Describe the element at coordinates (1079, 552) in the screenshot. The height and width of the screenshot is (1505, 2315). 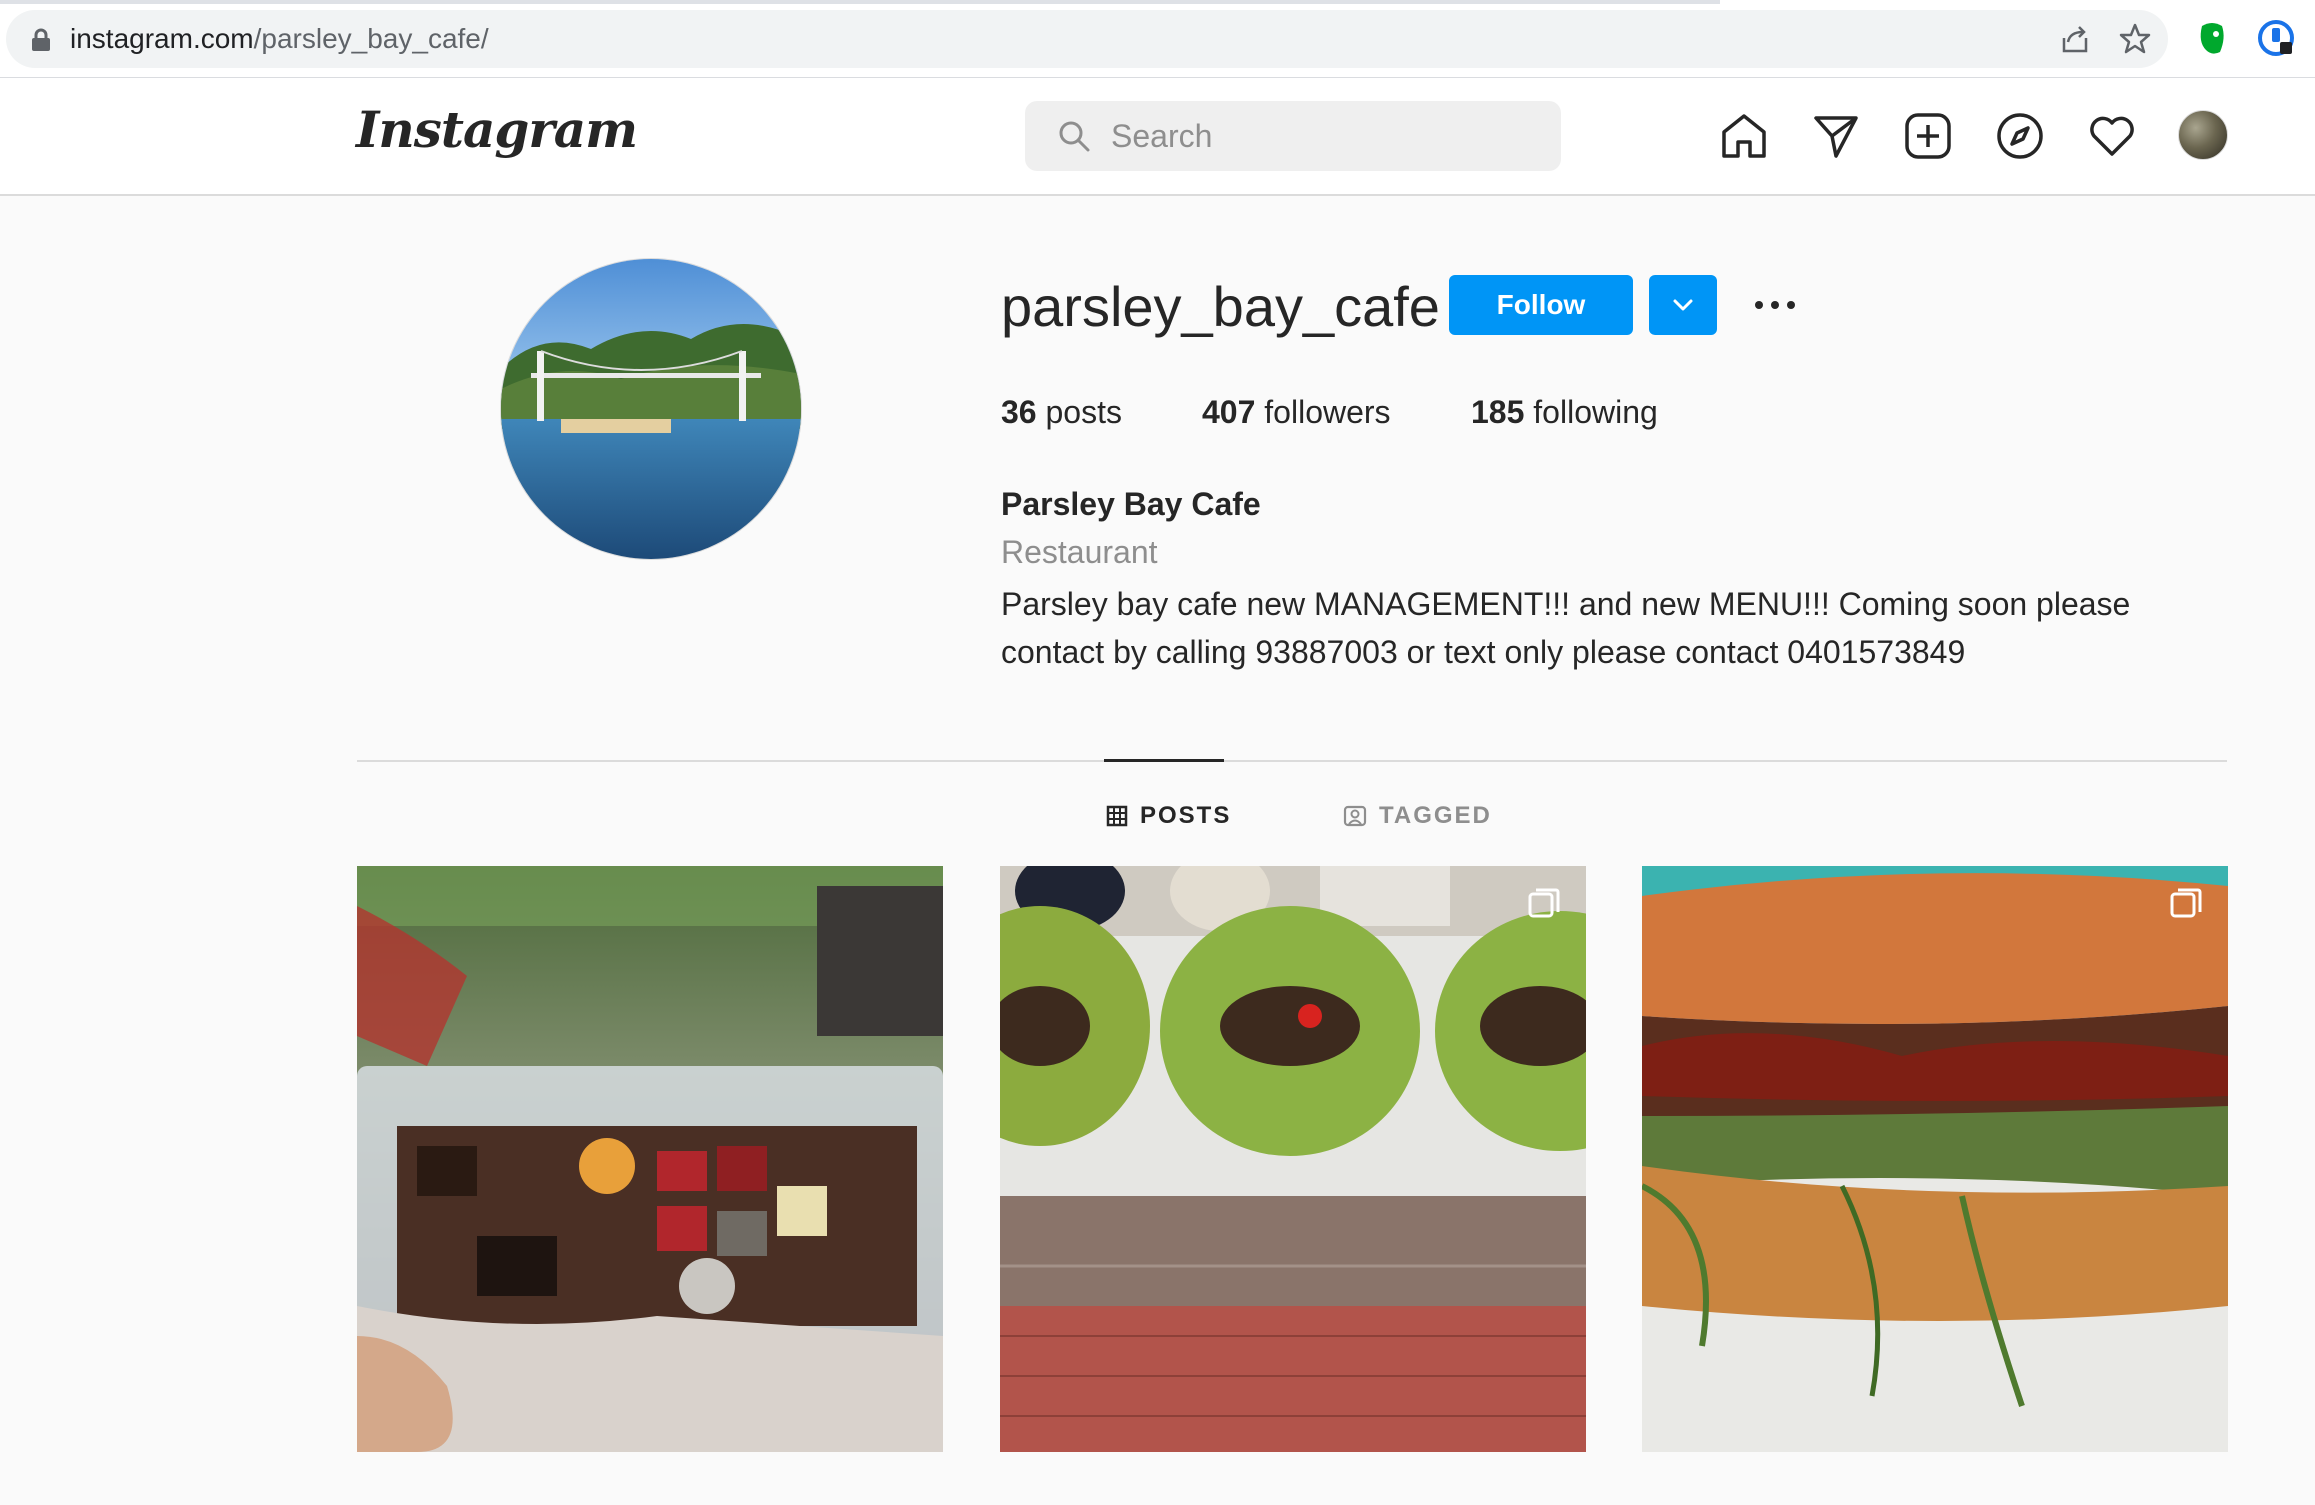
I see `profile-category: Restaurant` at that location.